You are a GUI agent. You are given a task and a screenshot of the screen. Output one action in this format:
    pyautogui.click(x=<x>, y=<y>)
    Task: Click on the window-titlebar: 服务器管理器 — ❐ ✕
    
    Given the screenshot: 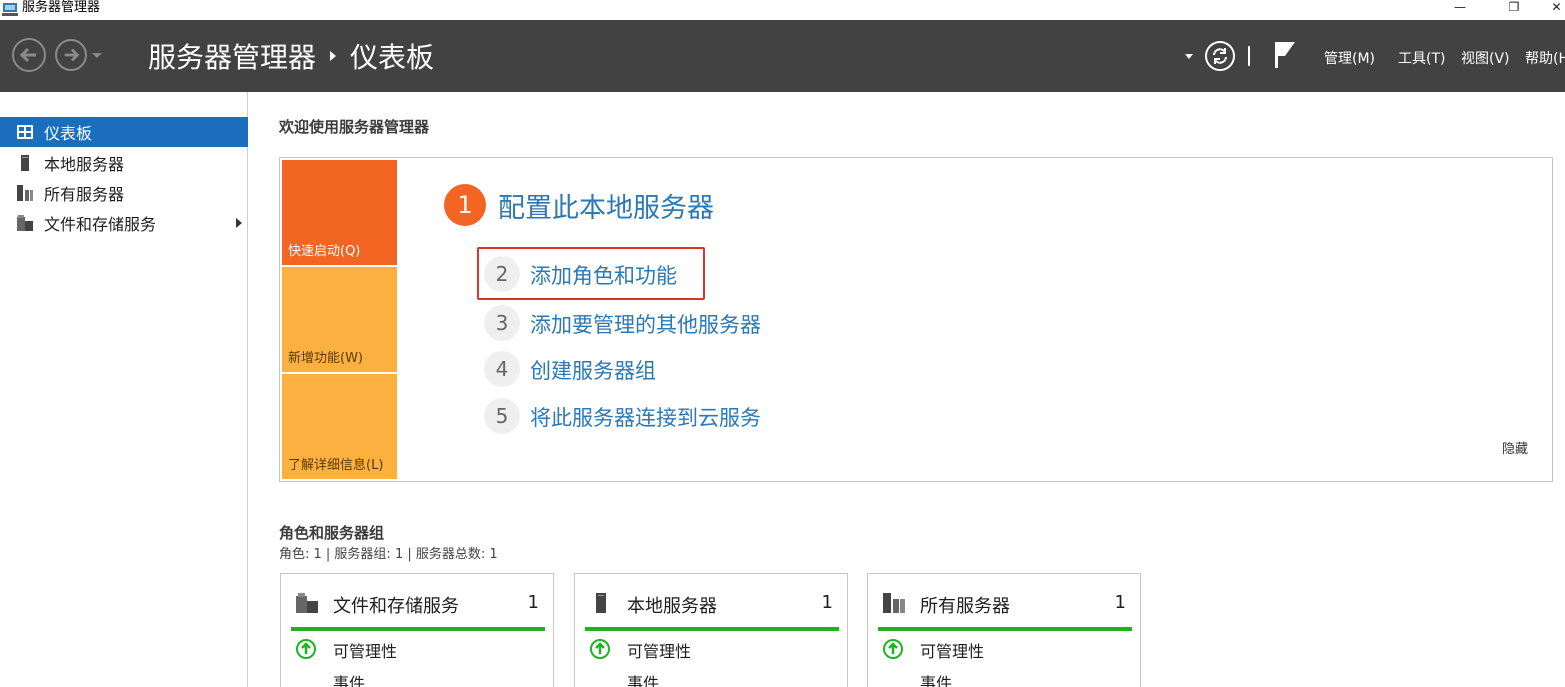 What is the action you would take?
    pyautogui.click(x=782, y=10)
    